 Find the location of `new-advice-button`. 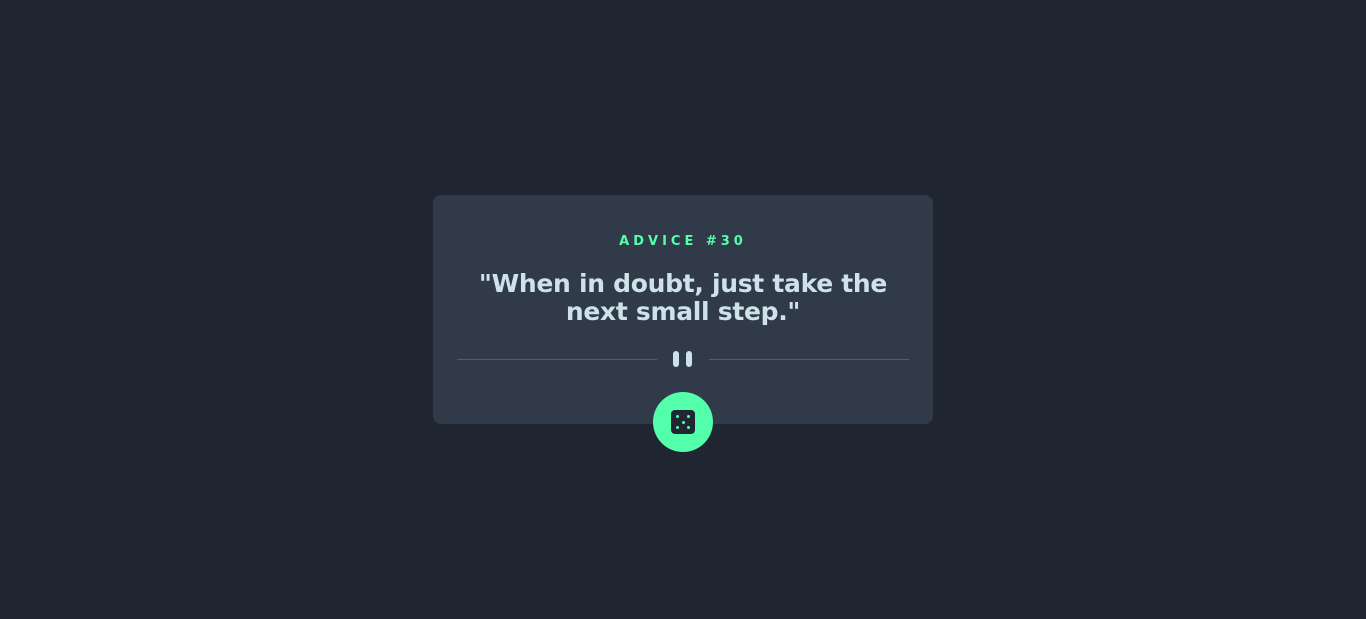

new-advice-button is located at coordinates (683, 422).